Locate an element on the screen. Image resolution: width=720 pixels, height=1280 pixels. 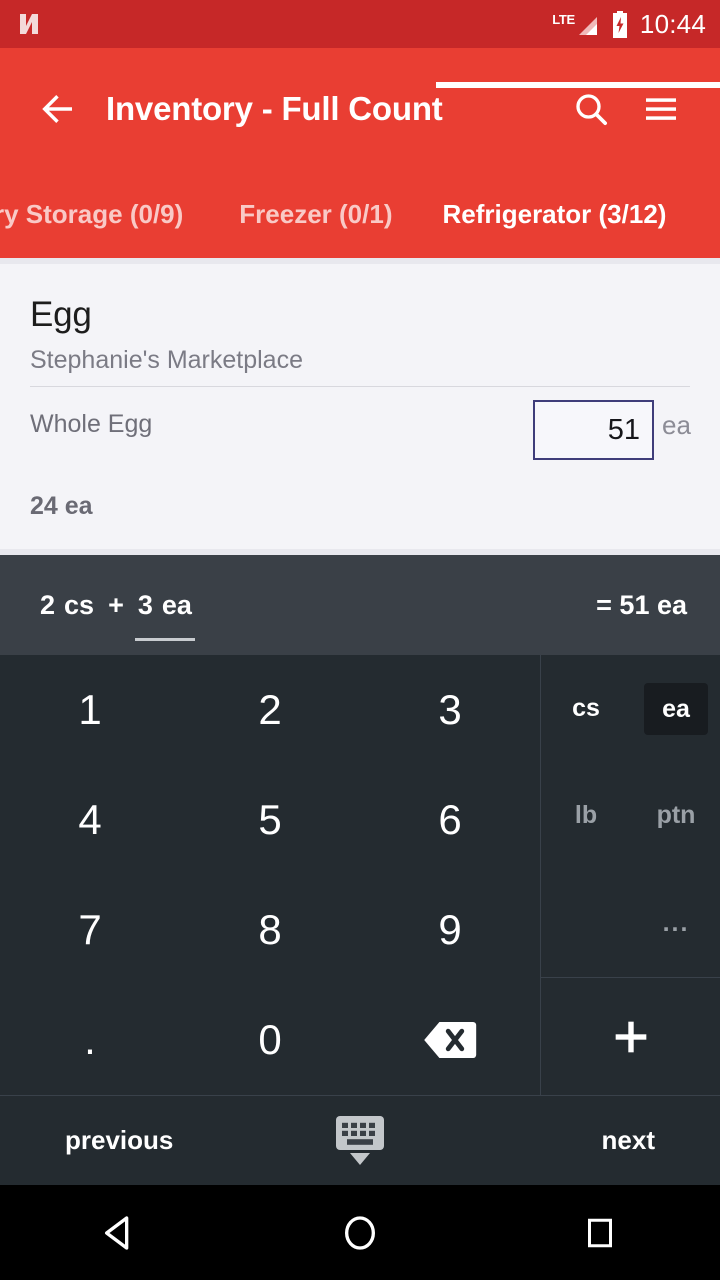
clock-time: 10:44 is located at coordinates (672, 23).